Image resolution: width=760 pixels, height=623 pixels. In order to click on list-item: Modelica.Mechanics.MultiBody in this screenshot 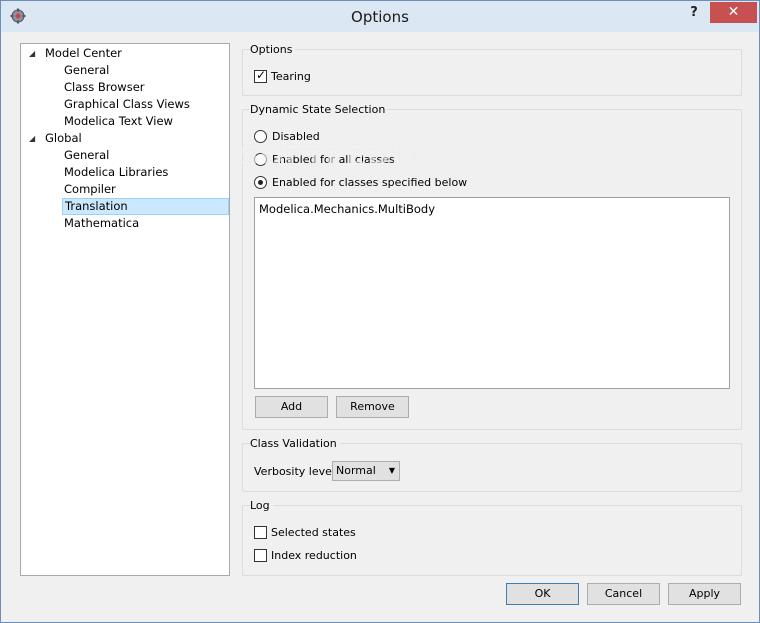, I will do `click(347, 209)`.